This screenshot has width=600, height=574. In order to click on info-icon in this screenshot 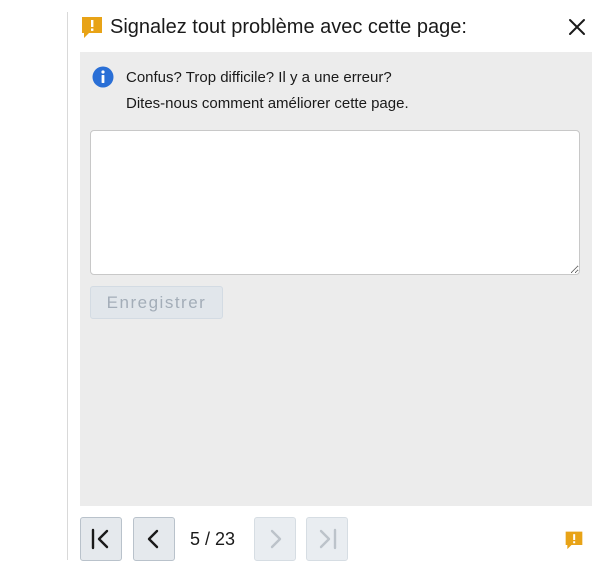, I will do `click(103, 77)`.